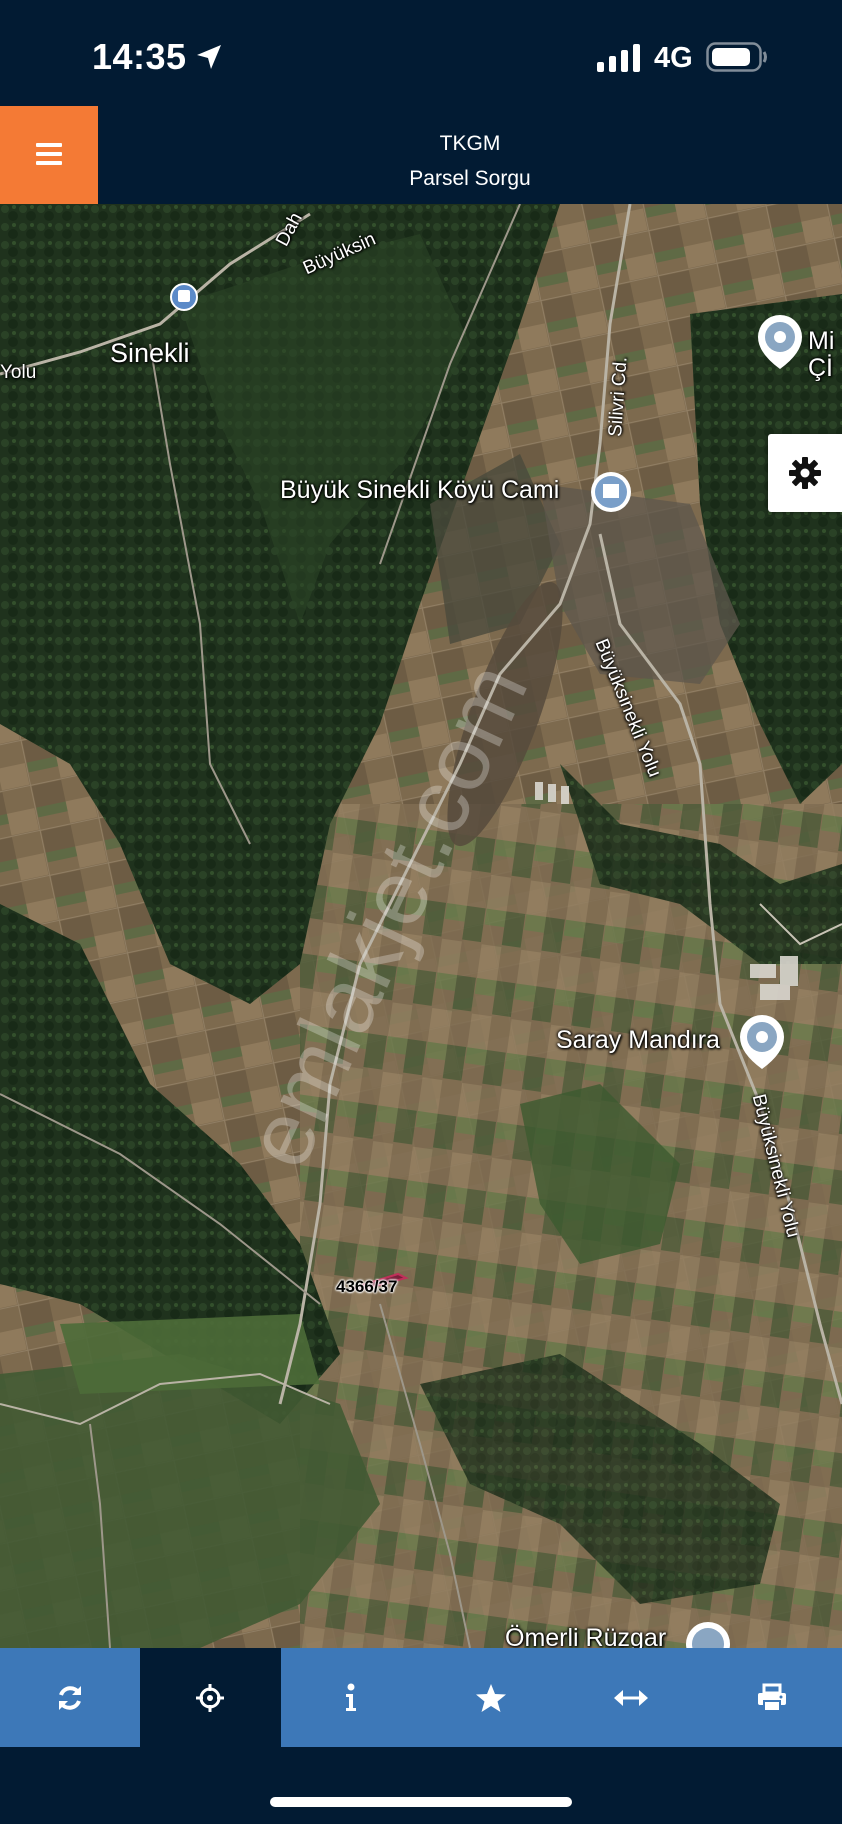 The image size is (842, 1824). I want to click on network-type: 4G, so click(673, 58).